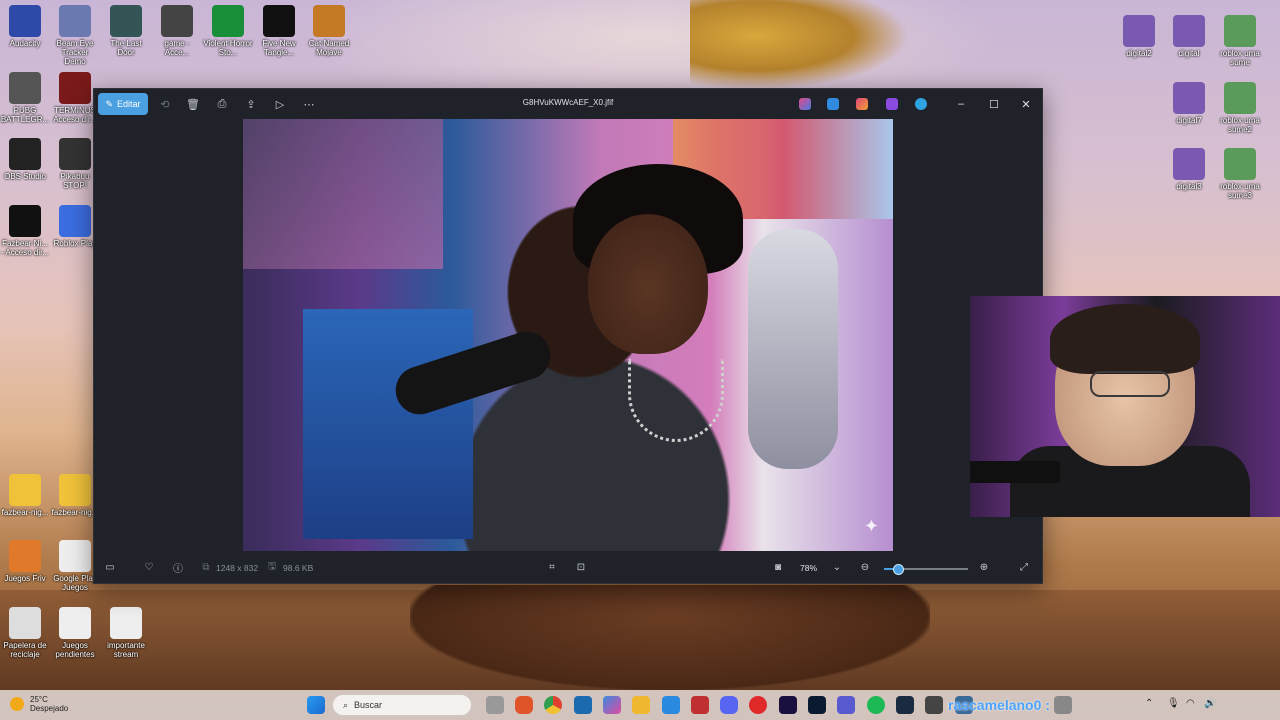 The height and width of the screenshot is (720, 1280). Describe the element at coordinates (778, 567) in the screenshot. I see `fit-to-window-icon: ◙` at that location.